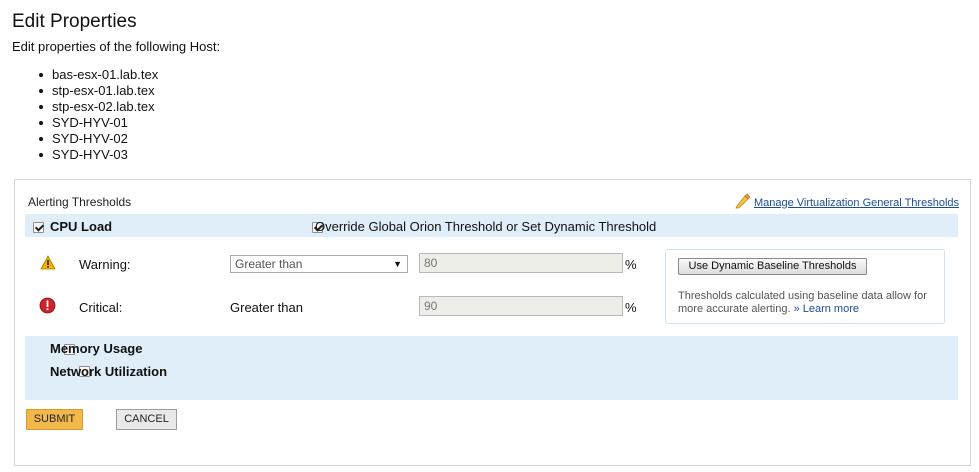 The image size is (979, 472). I want to click on critical-value-input: 90, so click(521, 306).